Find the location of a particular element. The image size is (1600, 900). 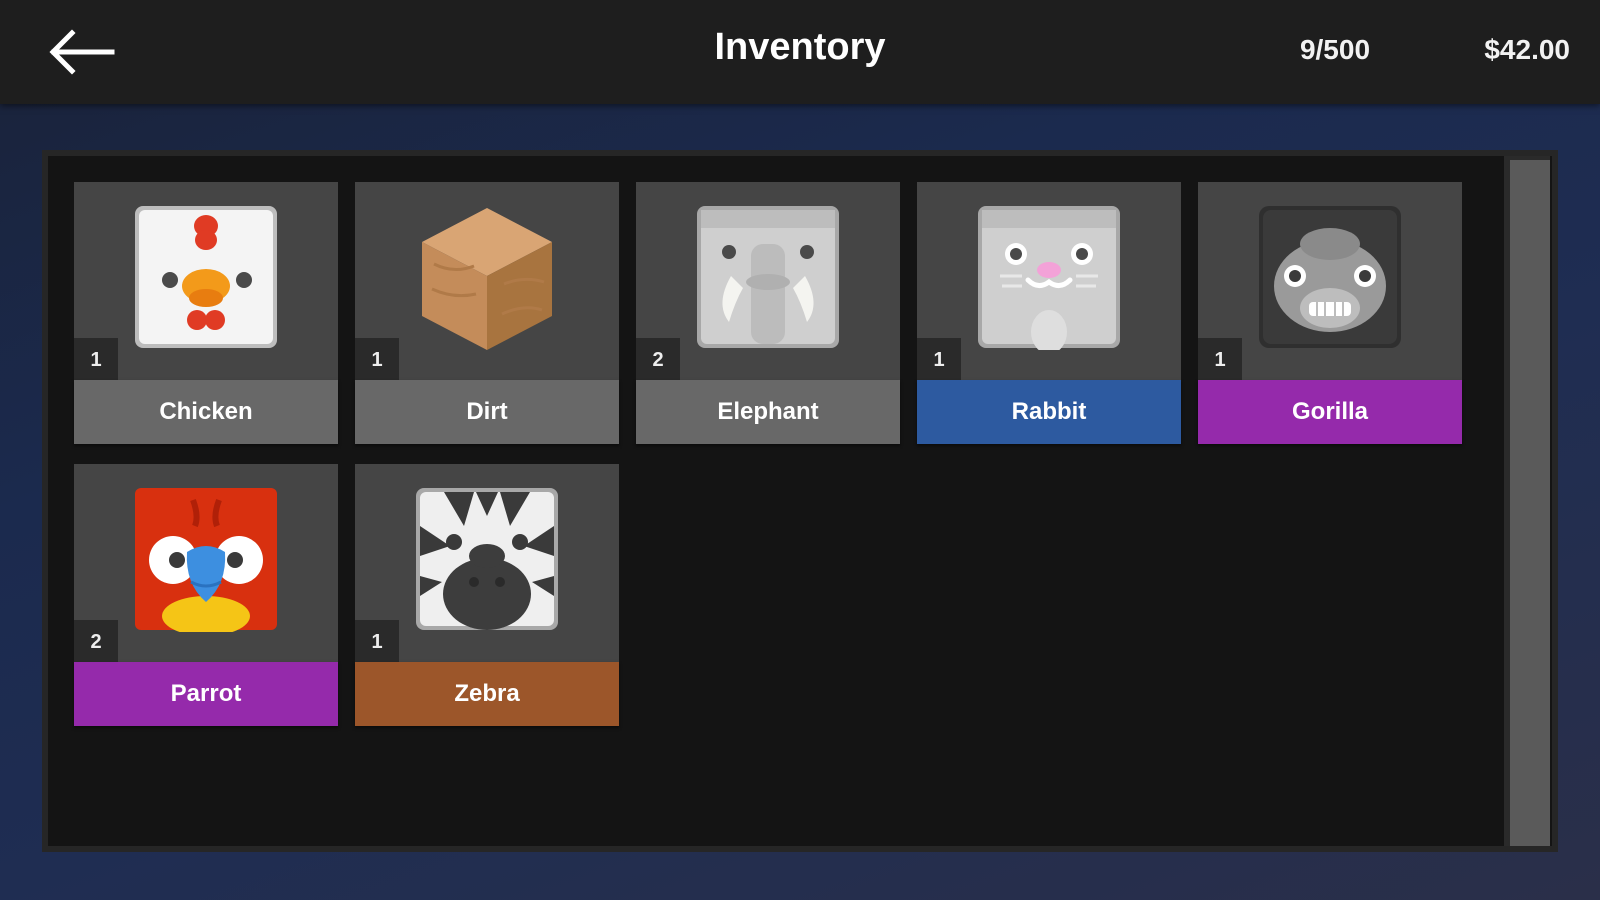

item-card-zebra: 1 Zebra is located at coordinates (487, 596).